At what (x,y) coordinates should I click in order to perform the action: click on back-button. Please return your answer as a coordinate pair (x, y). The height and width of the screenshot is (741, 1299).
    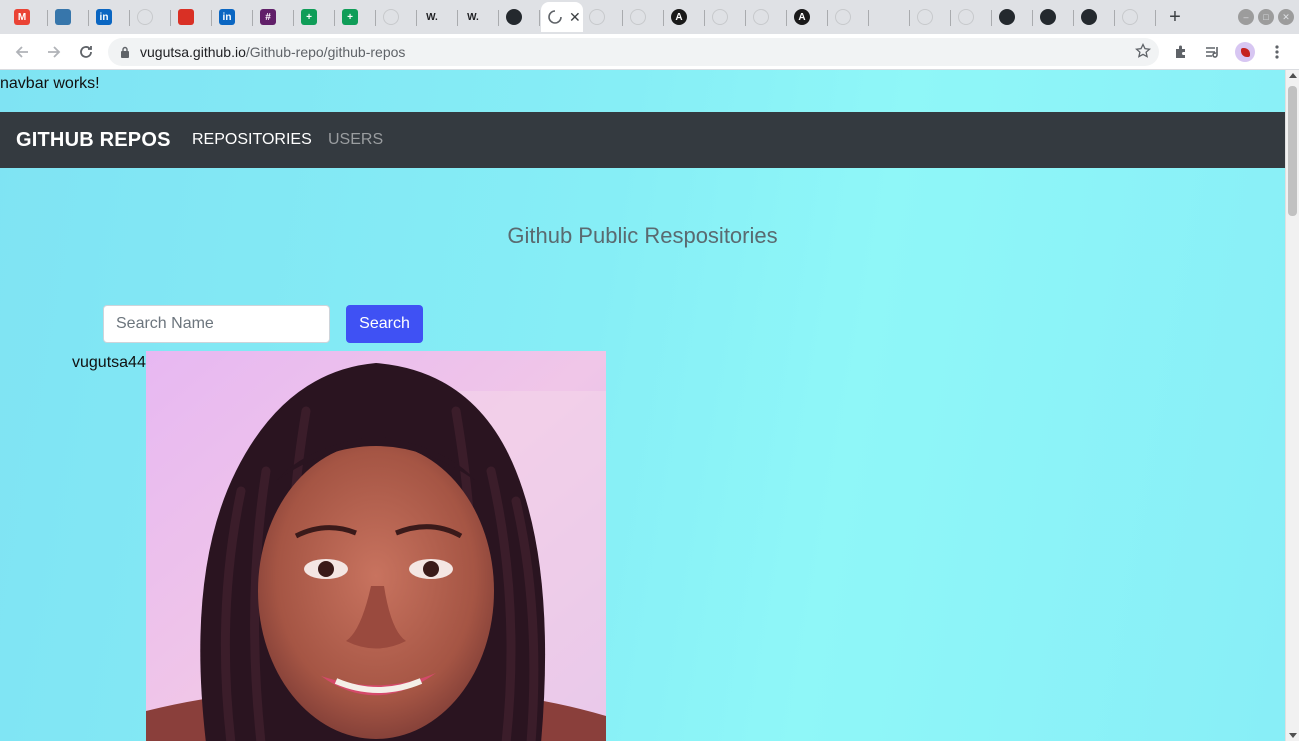
    Looking at the image, I should click on (22, 52).